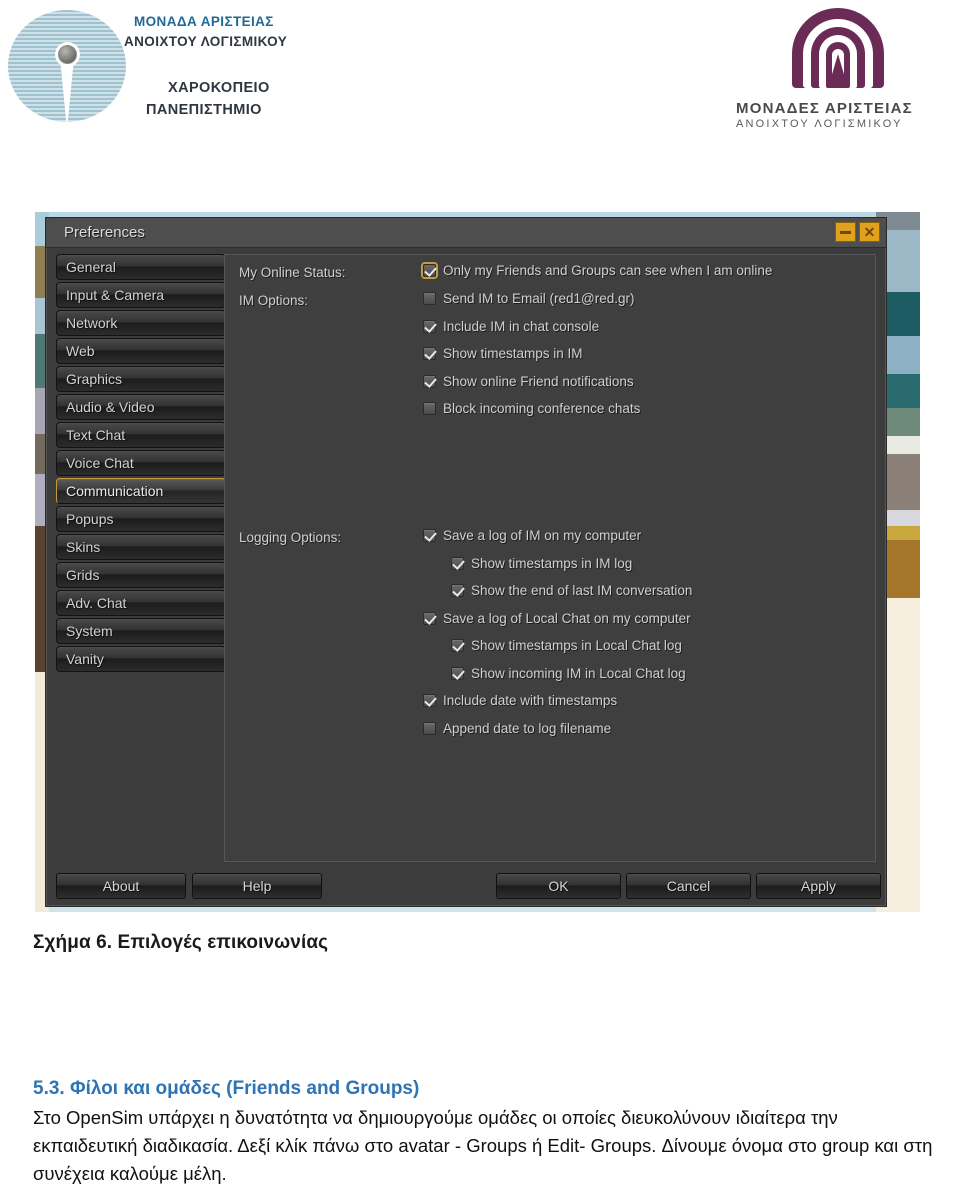 This screenshot has height=1202, width=960. What do you see at coordinates (83, 575) in the screenshot?
I see `sidebar-item-label: Grids` at bounding box center [83, 575].